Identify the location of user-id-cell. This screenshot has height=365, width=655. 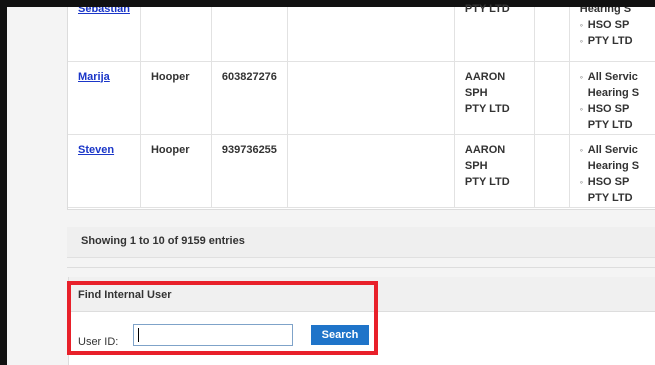
(249, 34).